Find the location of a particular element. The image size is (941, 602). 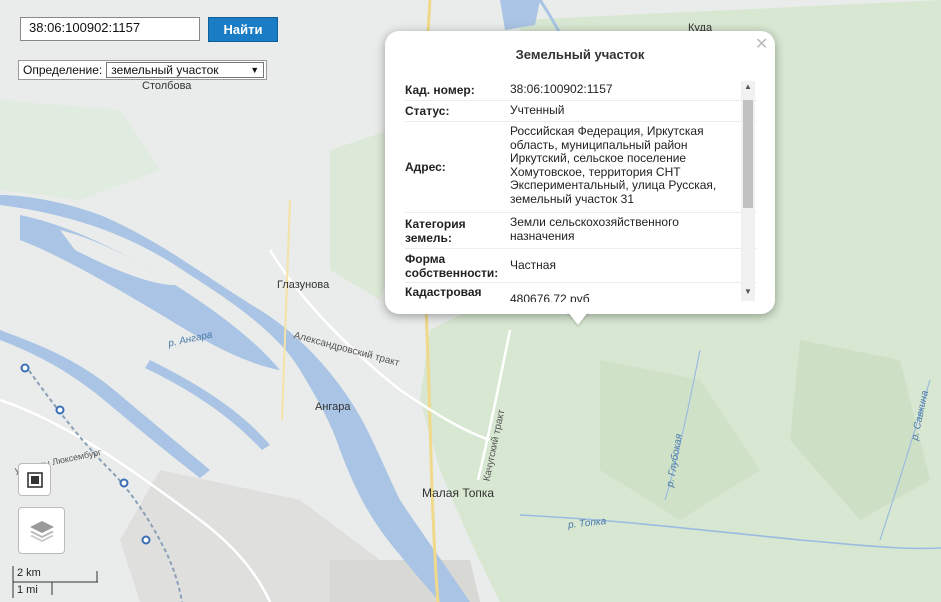

scale-bar: 2 km 1 mi is located at coordinates (55, 582).